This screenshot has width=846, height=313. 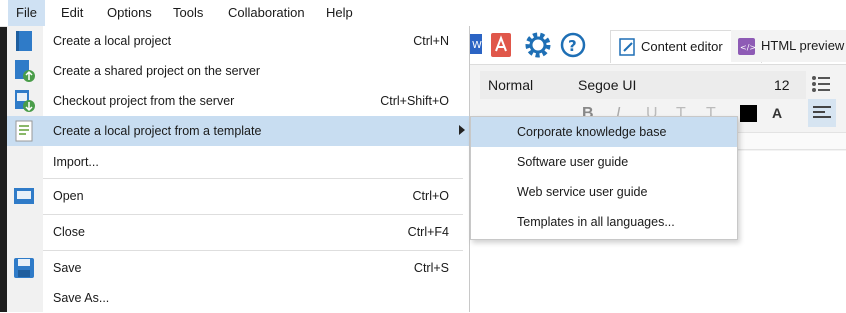 I want to click on svg-text: W, so click(x=477, y=45).